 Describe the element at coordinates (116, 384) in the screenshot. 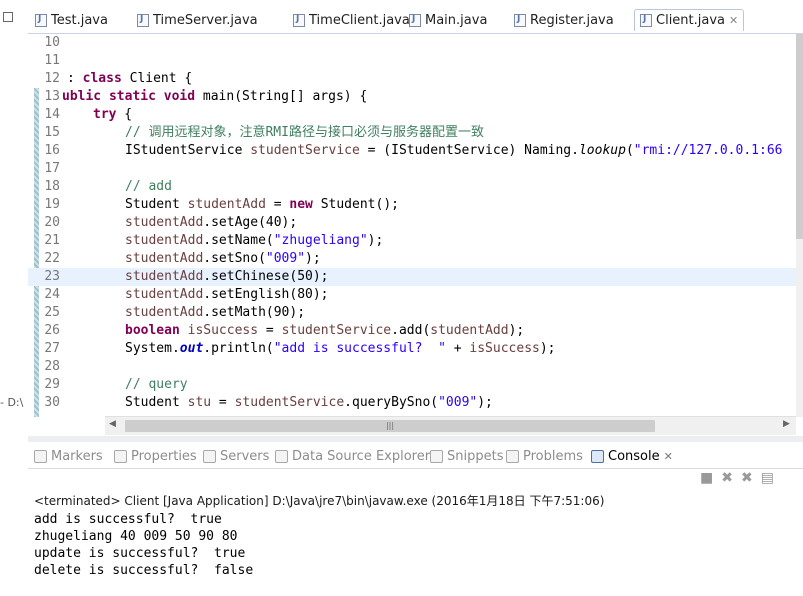

I see `code-line: 29// query` at that location.